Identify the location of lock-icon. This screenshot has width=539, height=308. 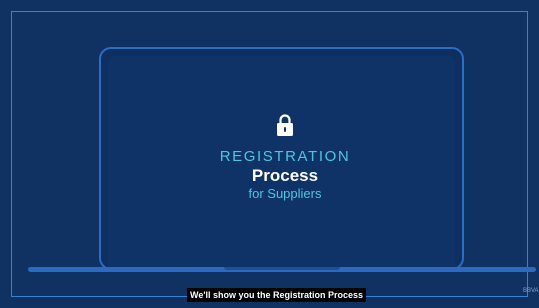
(285, 125).